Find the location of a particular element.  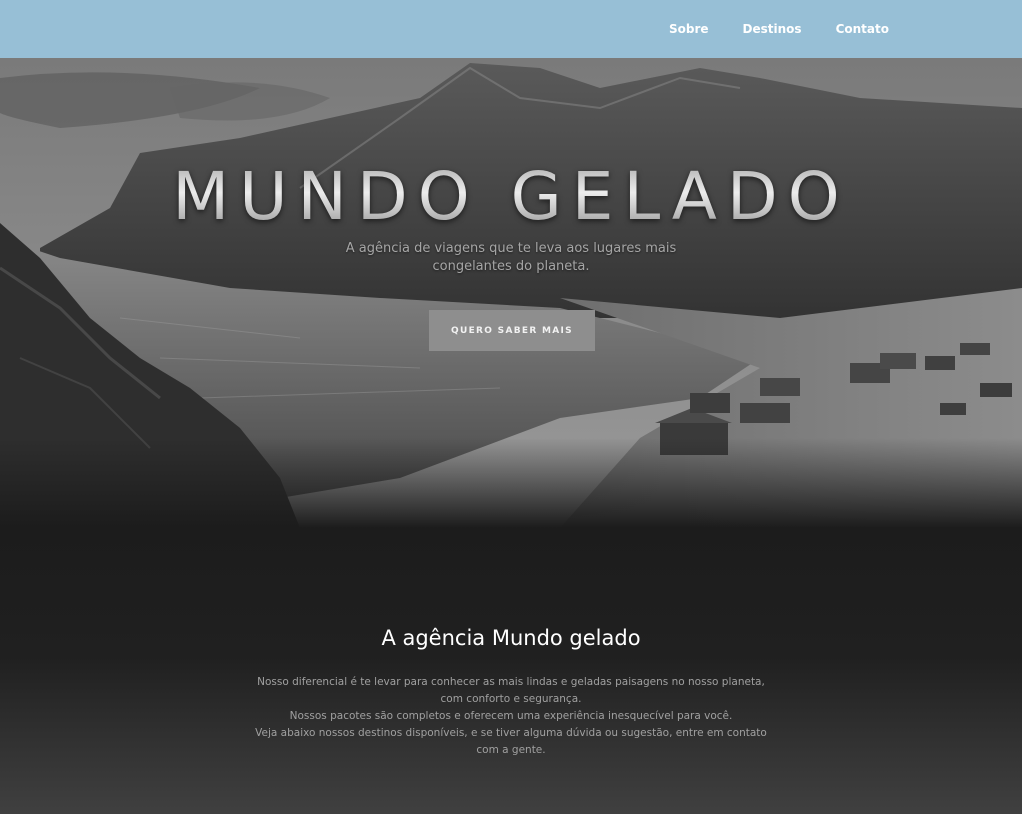

nav-links: Sobre Destinos Contato is located at coordinates (779, 29).